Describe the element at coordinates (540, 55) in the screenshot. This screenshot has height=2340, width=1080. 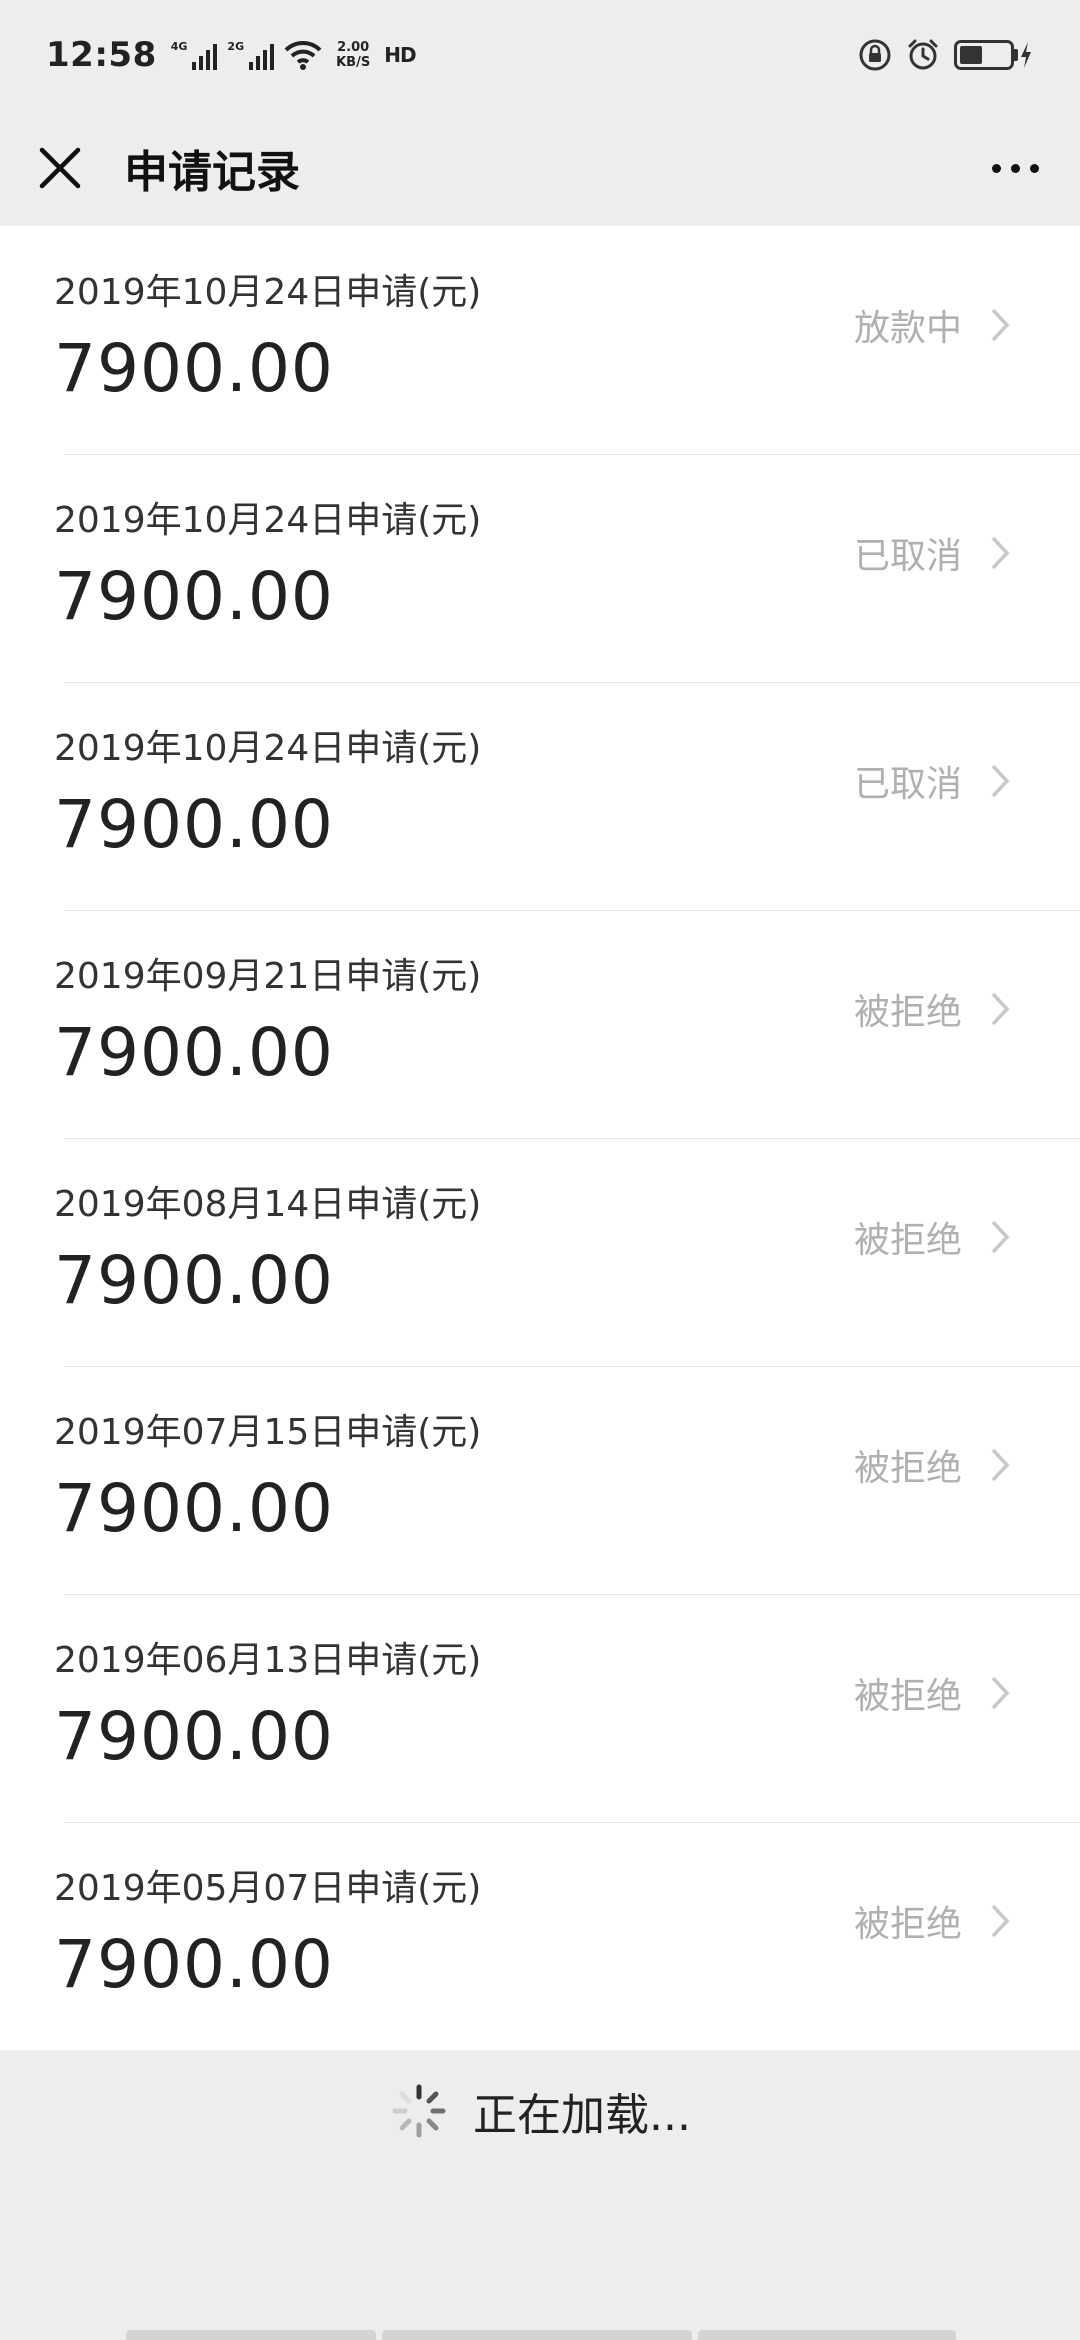
I see `status-bar: 12:58 4G 2G 2.00 KB/S HD` at that location.